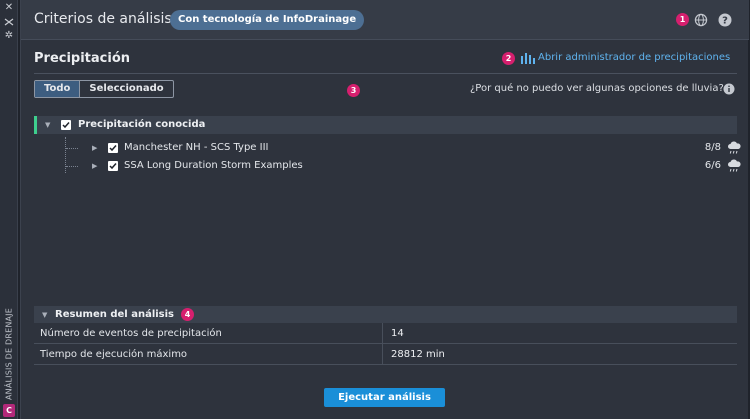 Image resolution: width=750 pixels, height=419 pixels. Describe the element at coordinates (213, 165) in the screenshot. I see `item-label: SSA Long Duration Storm Examples` at that location.